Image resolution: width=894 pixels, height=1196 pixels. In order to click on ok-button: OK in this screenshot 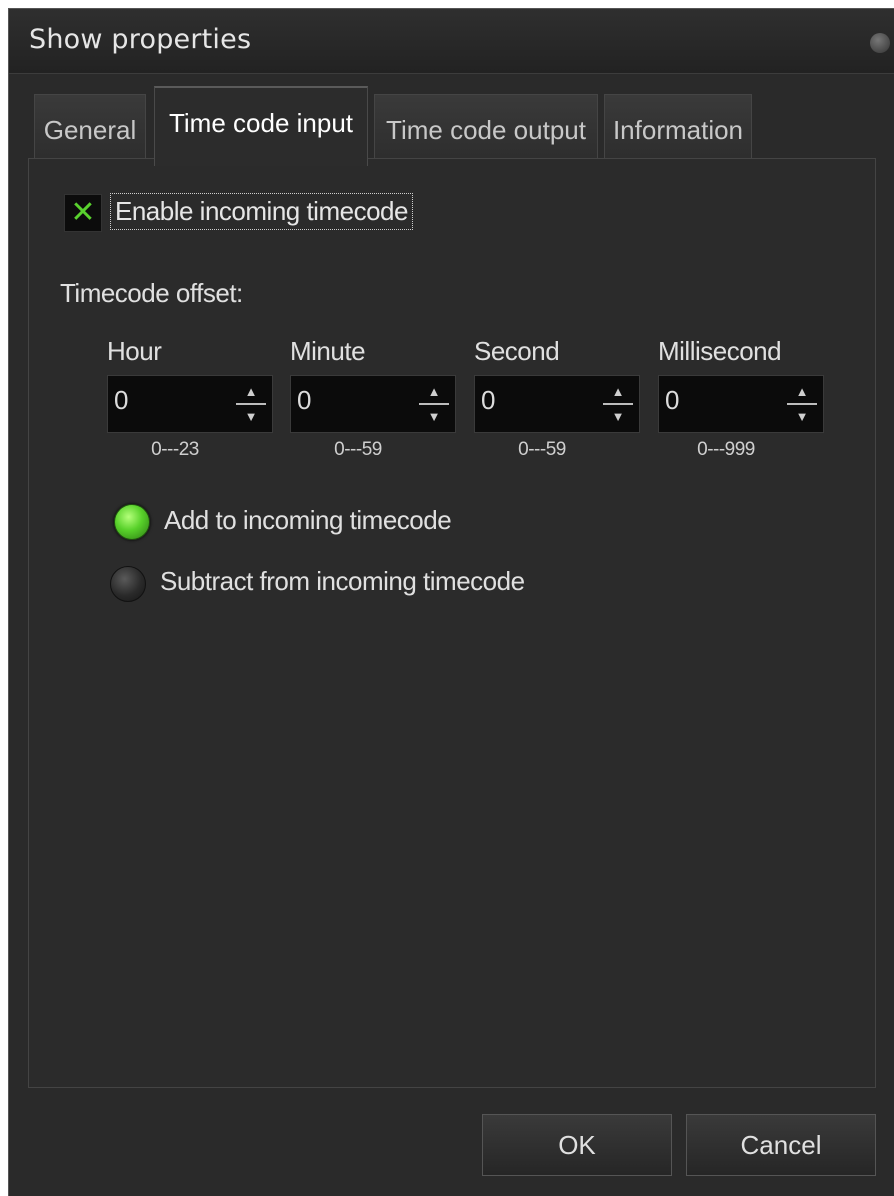, I will do `click(577, 1145)`.